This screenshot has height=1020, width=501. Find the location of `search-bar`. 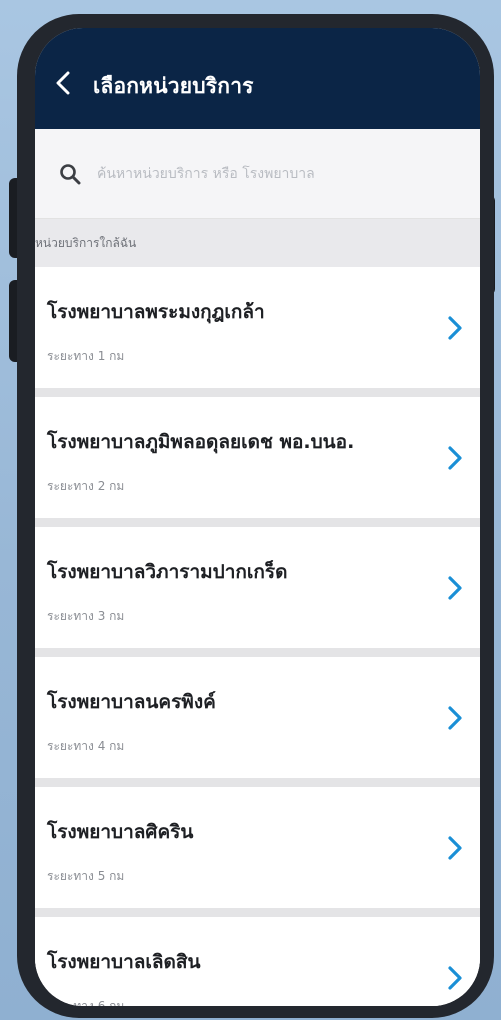

search-bar is located at coordinates (257, 174).